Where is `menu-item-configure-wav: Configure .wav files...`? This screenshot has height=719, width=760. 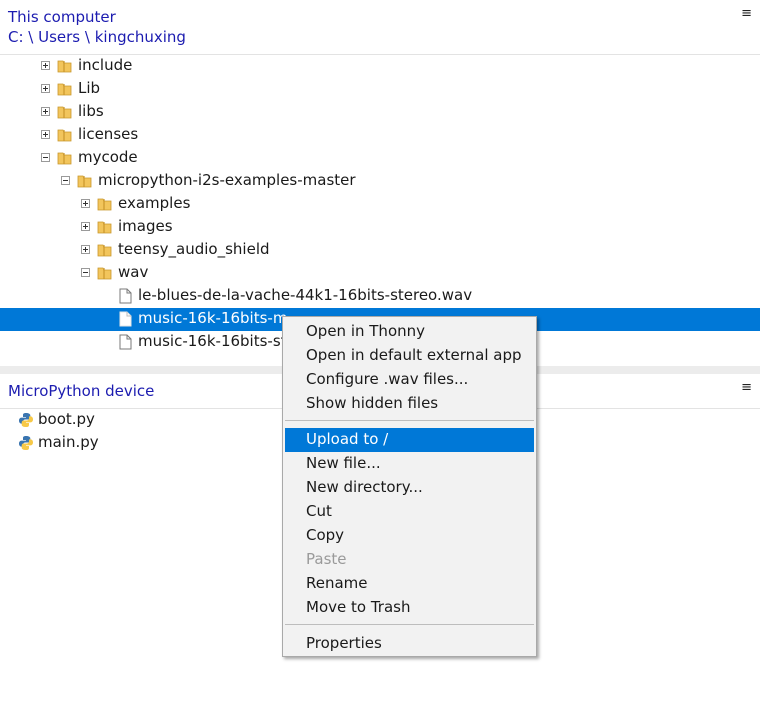
menu-item-configure-wav: Configure .wav files... is located at coordinates (409, 380).